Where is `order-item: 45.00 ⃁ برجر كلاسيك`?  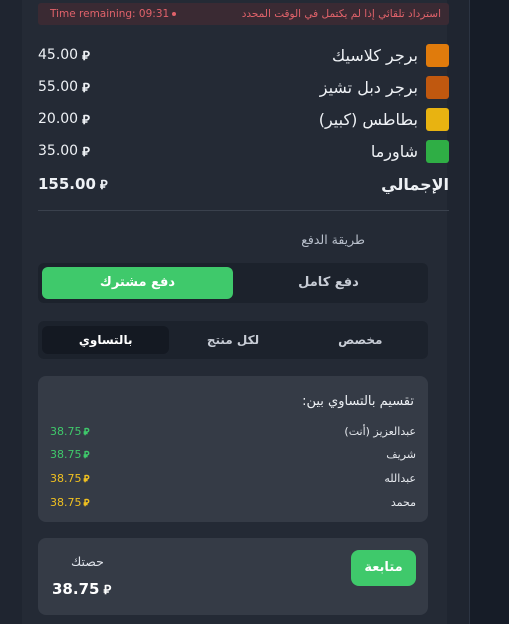
order-item: 45.00 ⃁ برجر كلاسيك is located at coordinates (243, 55).